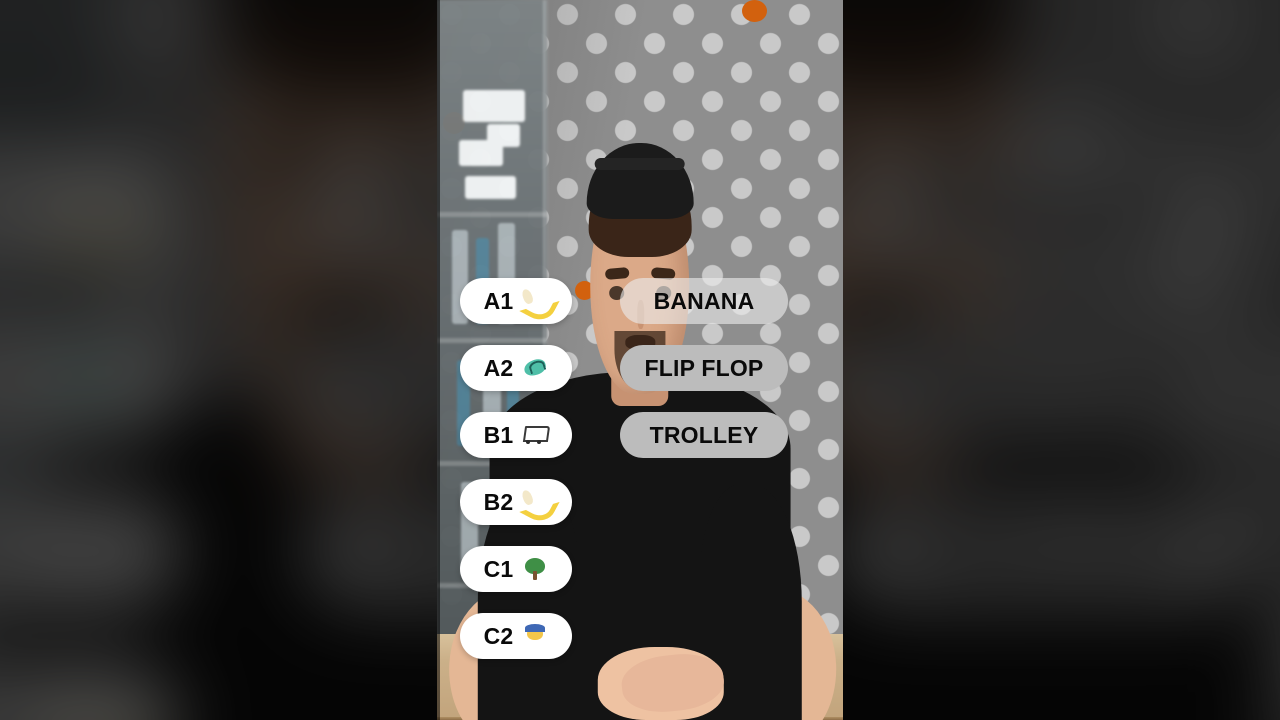  What do you see at coordinates (516, 368) in the screenshot?
I see `code-pill-a2: A2` at bounding box center [516, 368].